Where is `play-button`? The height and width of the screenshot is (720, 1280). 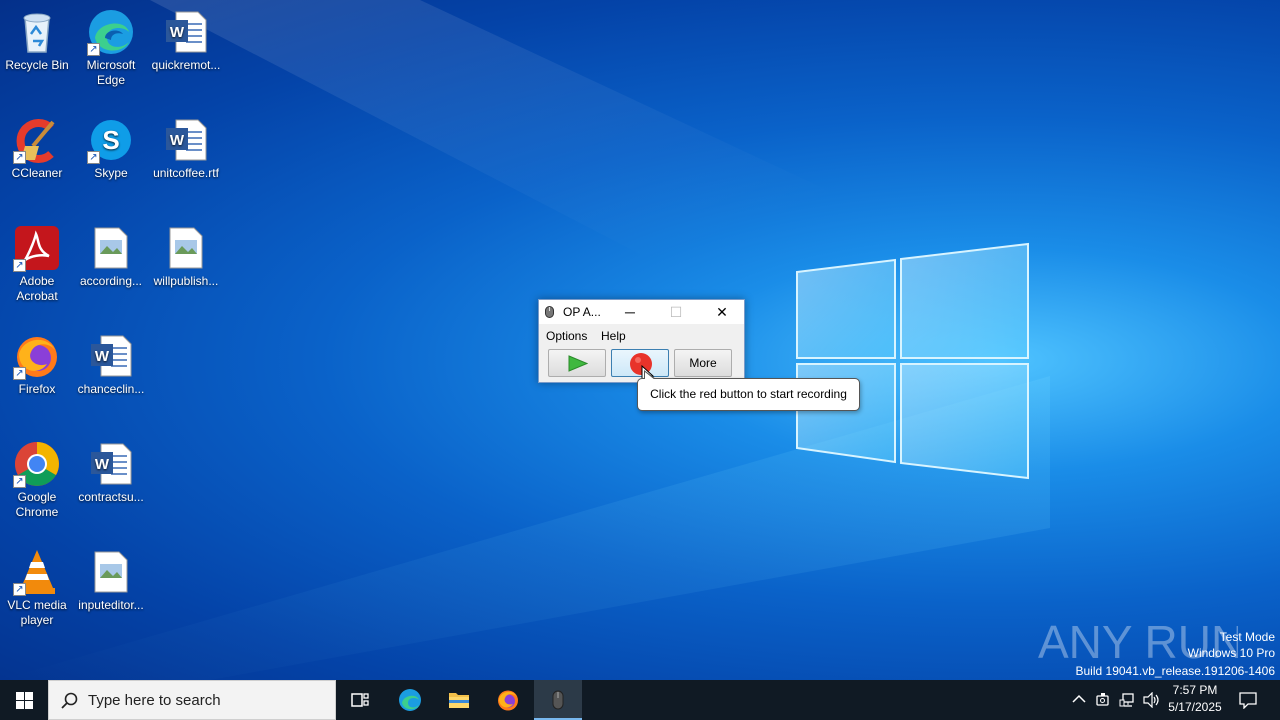
play-button is located at coordinates (577, 363).